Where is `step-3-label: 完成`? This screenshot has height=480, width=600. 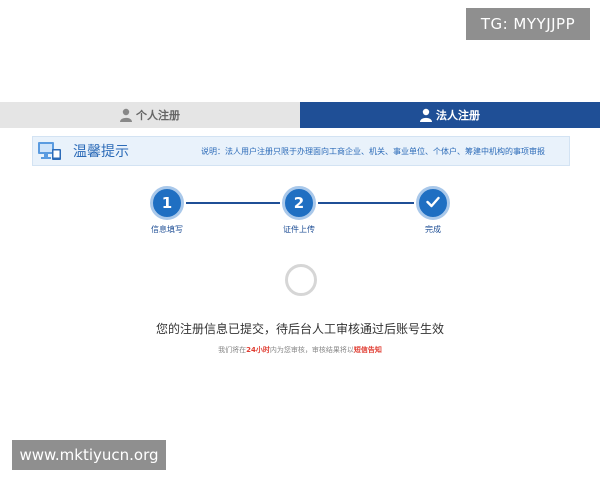
step-3-label: 完成 is located at coordinates (433, 229).